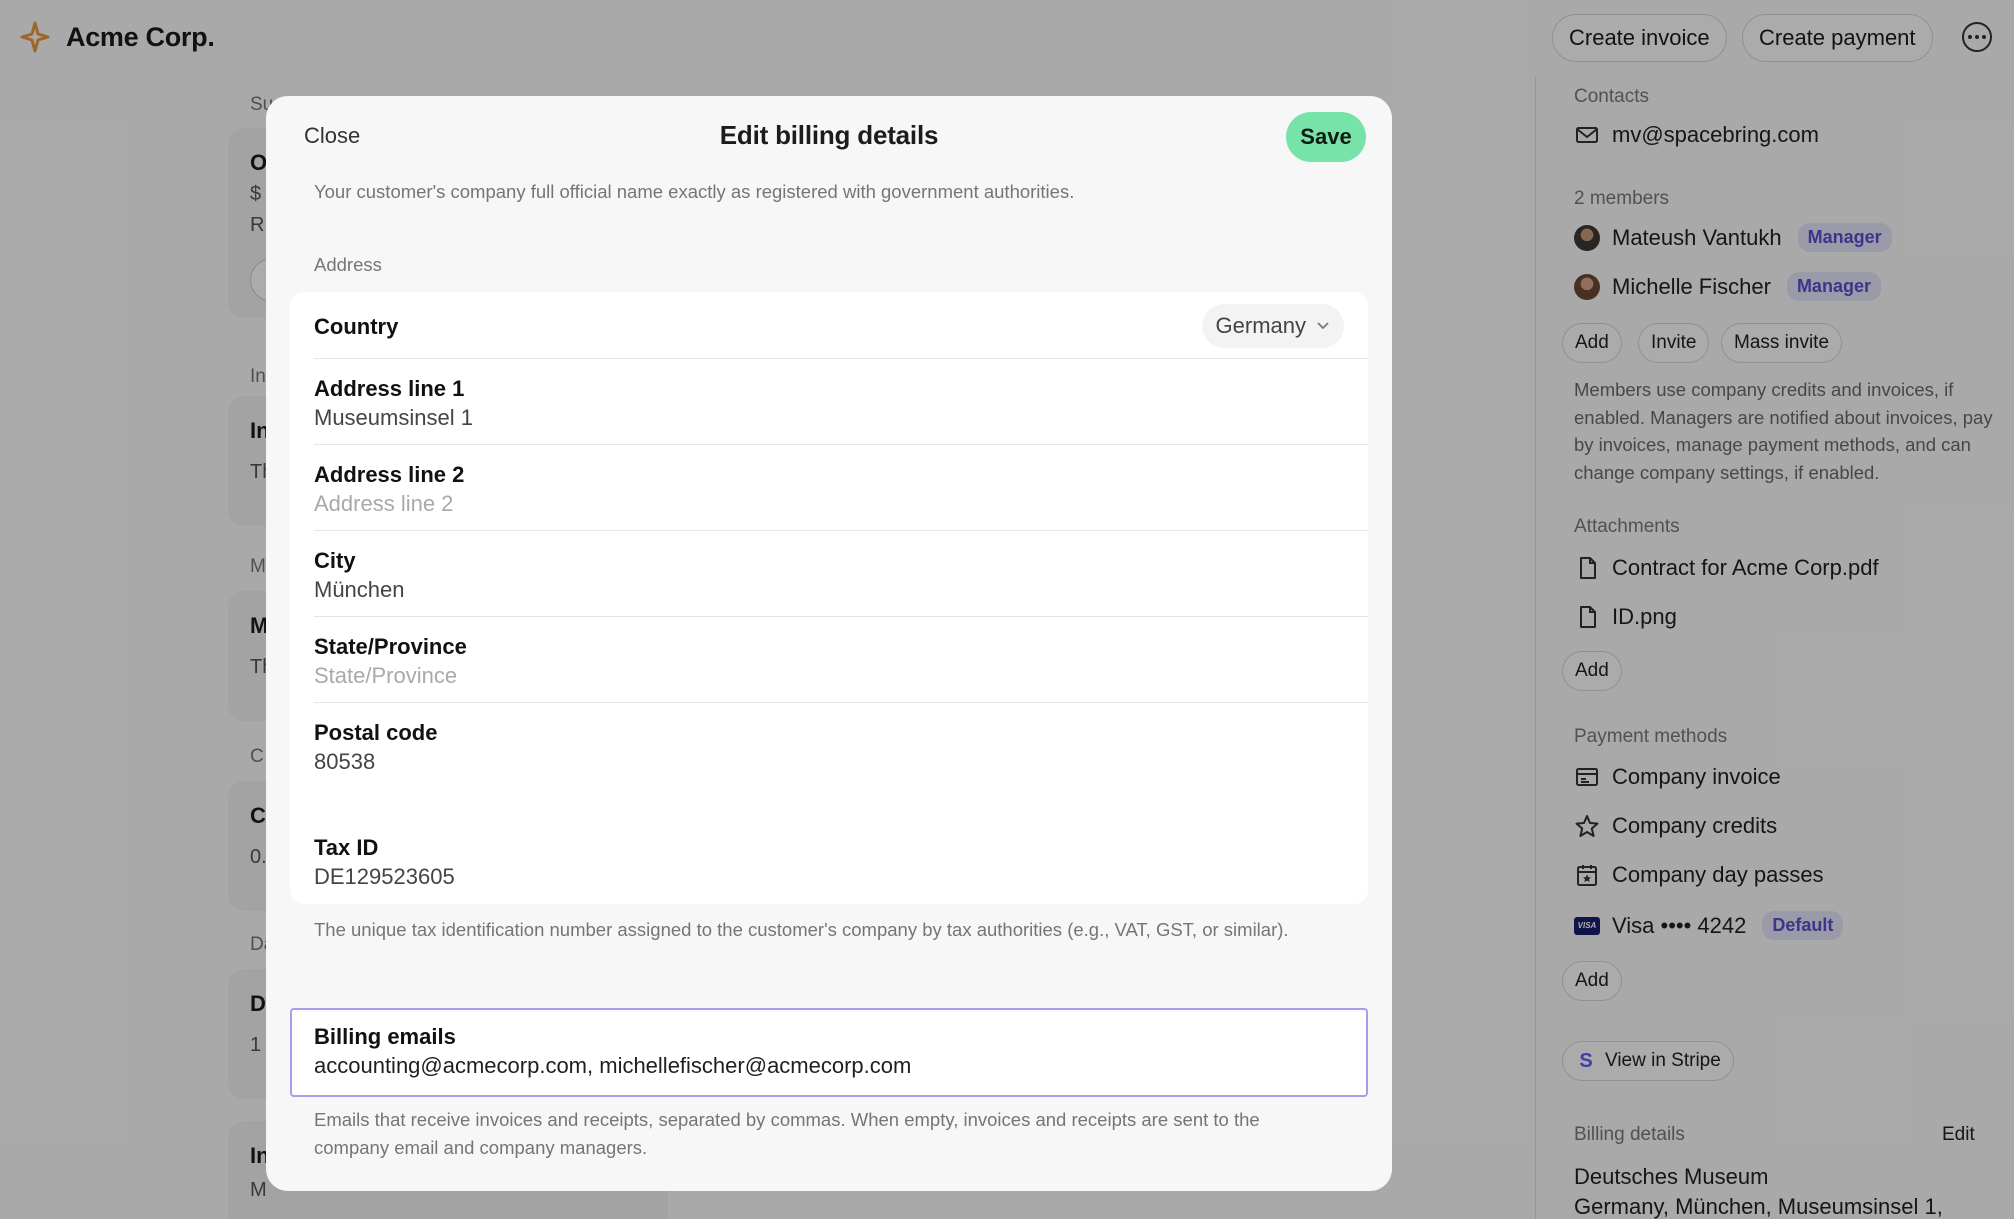 This screenshot has width=2014, height=1219. Describe the element at coordinates (814, 504) in the screenshot. I see `address-line2-input` at that location.